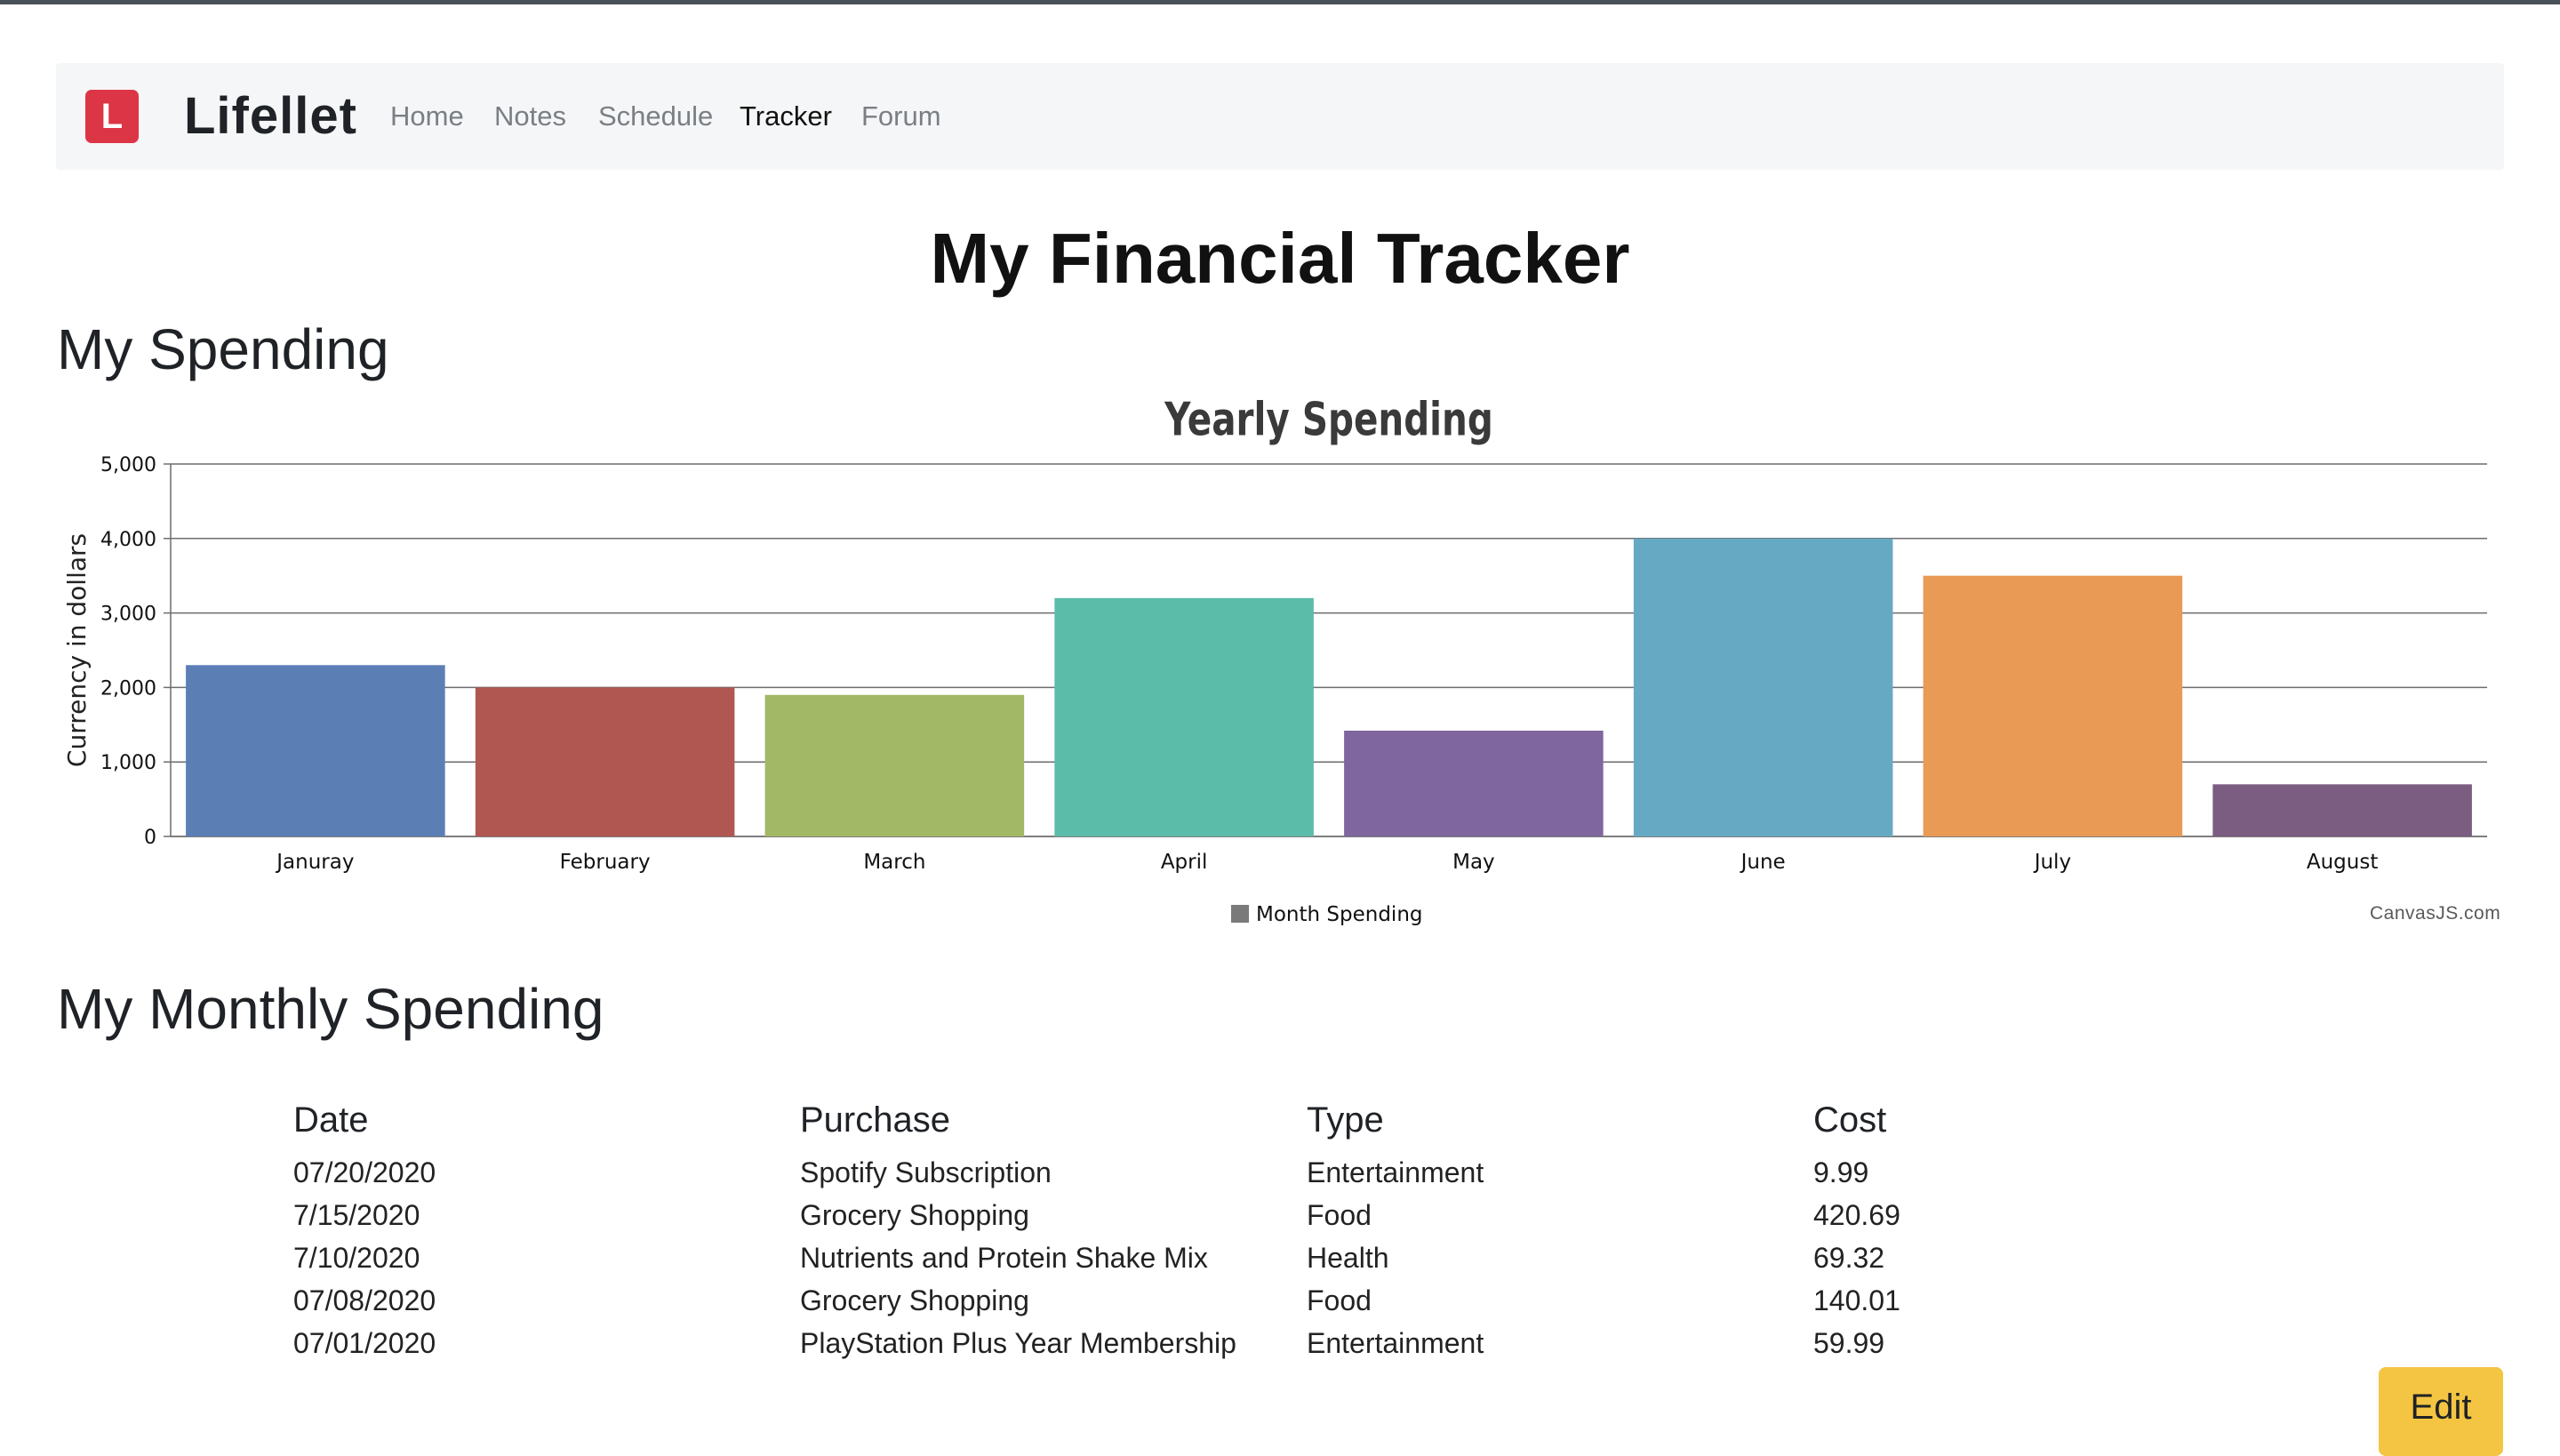 The image size is (2560, 1456). What do you see at coordinates (1474, 783) in the screenshot?
I see `bar-may` at bounding box center [1474, 783].